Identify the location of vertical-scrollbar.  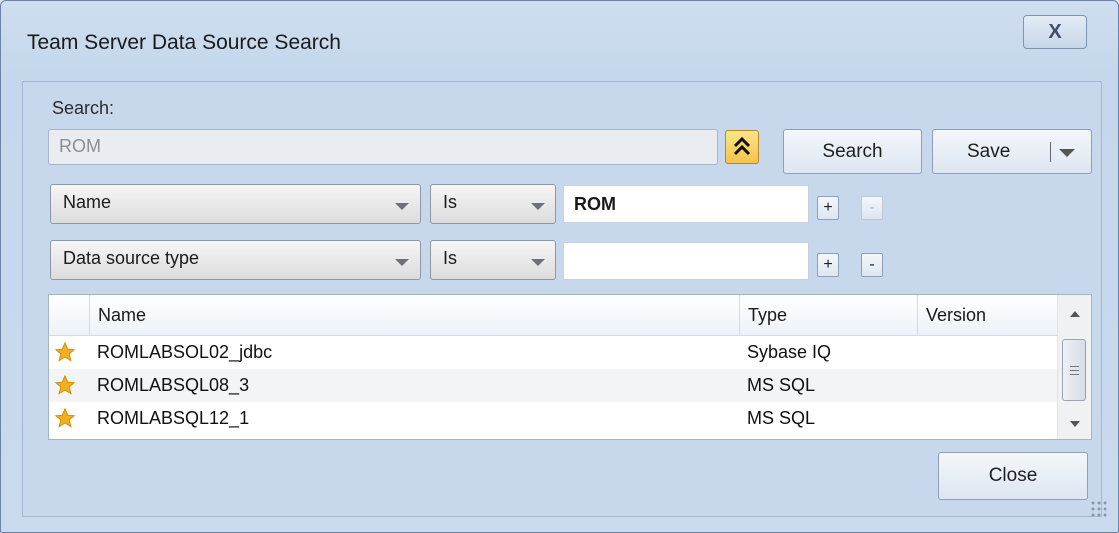
(1074, 367).